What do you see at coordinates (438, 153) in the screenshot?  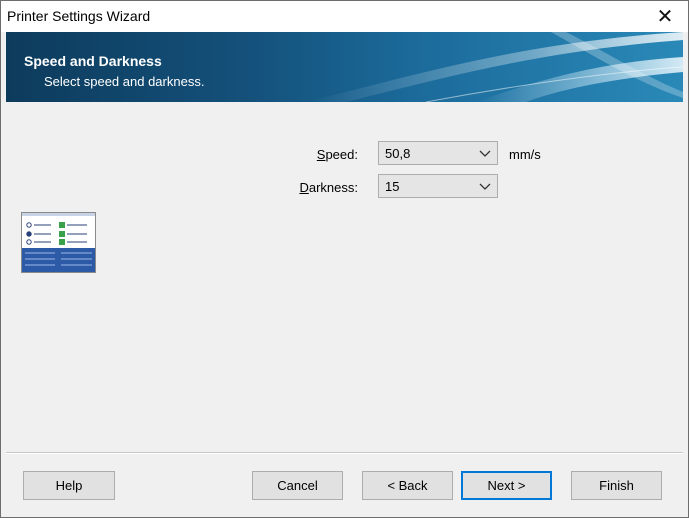 I see `speed-dropdown: 50,8` at bounding box center [438, 153].